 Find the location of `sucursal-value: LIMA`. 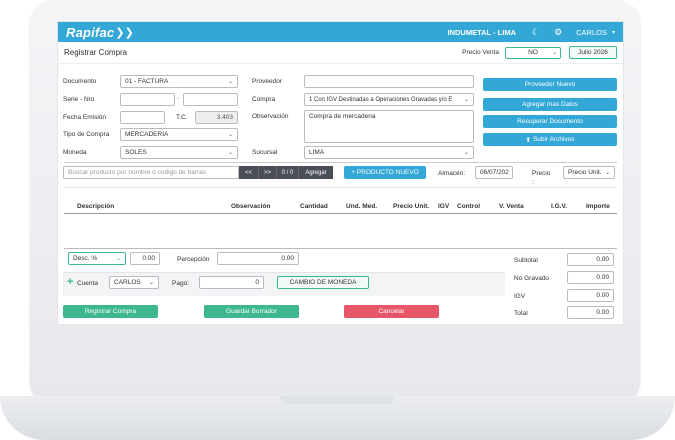

sucursal-value: LIMA is located at coordinates (317, 152).